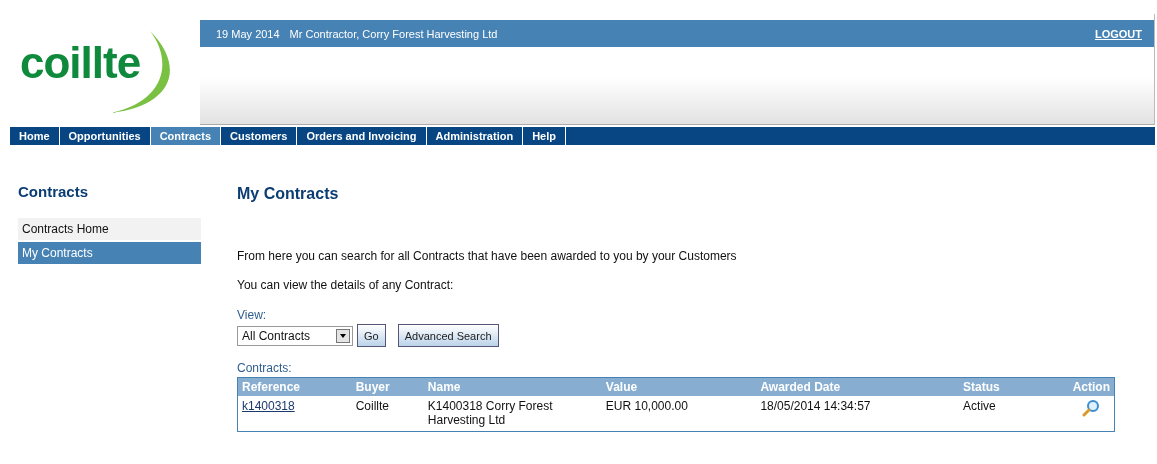  Describe the element at coordinates (362, 136) in the screenshot. I see `nav-tab: Orders and Invoicing` at that location.